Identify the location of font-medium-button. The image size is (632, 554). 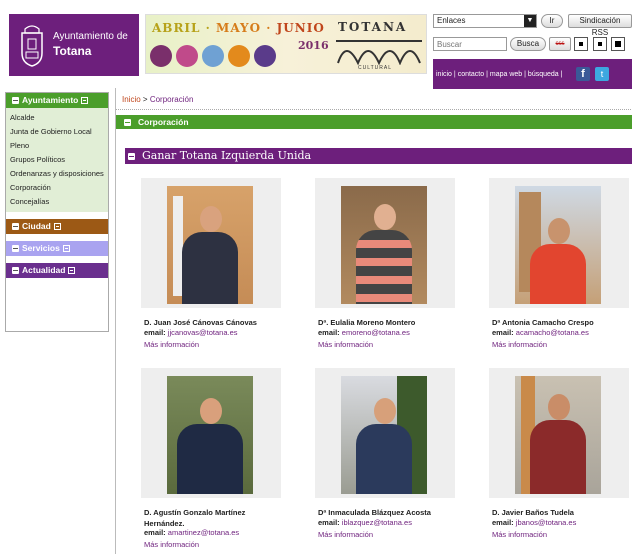
(600, 44).